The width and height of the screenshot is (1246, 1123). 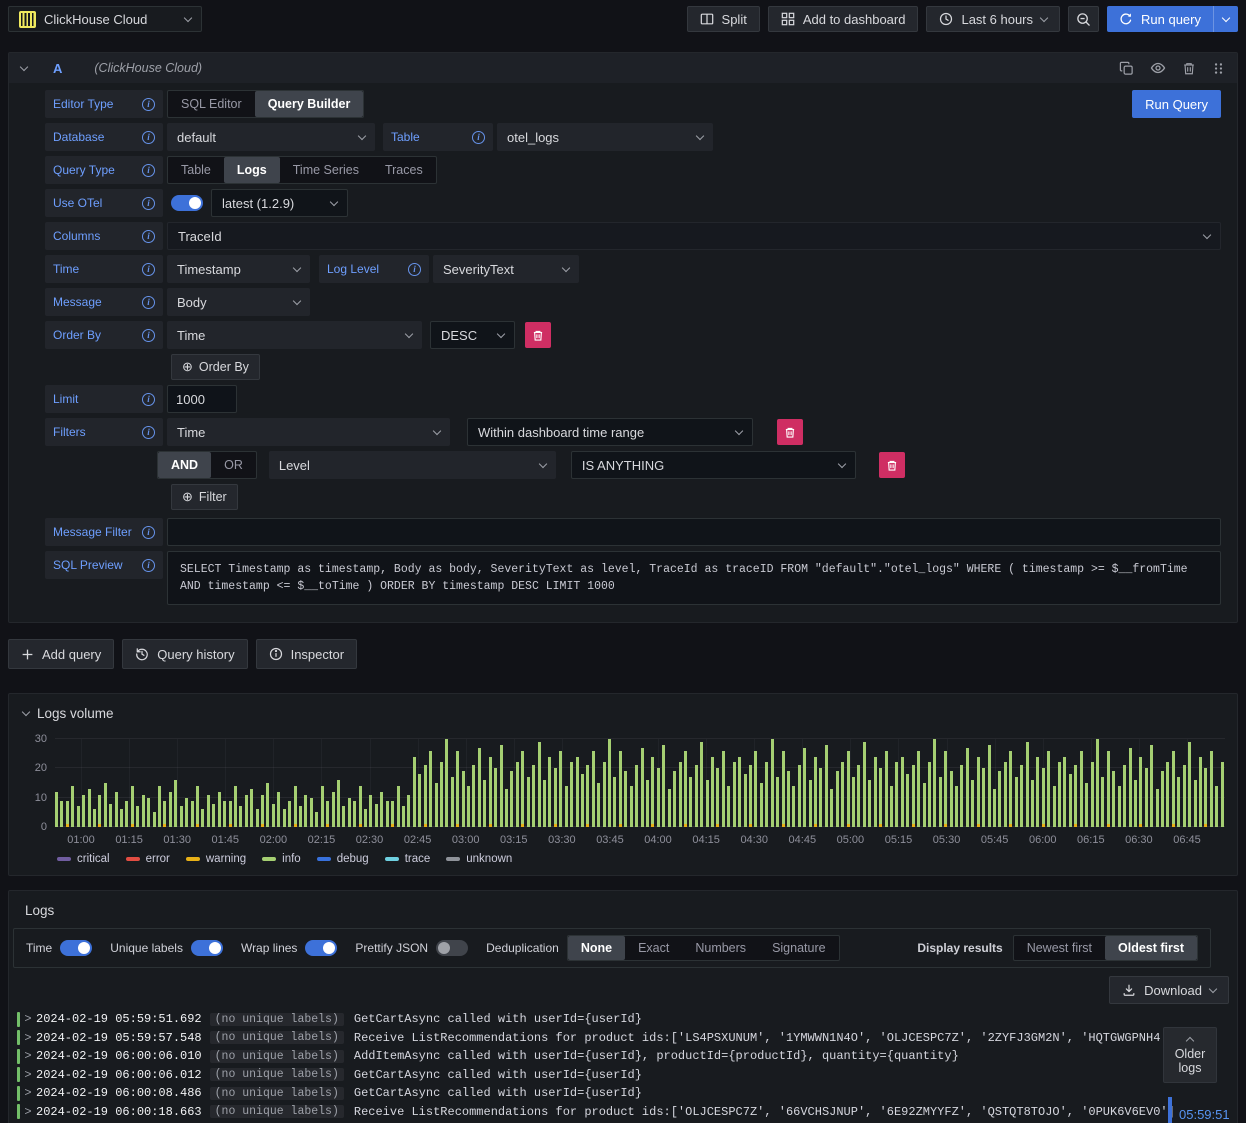 What do you see at coordinates (211, 104) in the screenshot?
I see `seg-option-sql-editor: SQL Editor` at bounding box center [211, 104].